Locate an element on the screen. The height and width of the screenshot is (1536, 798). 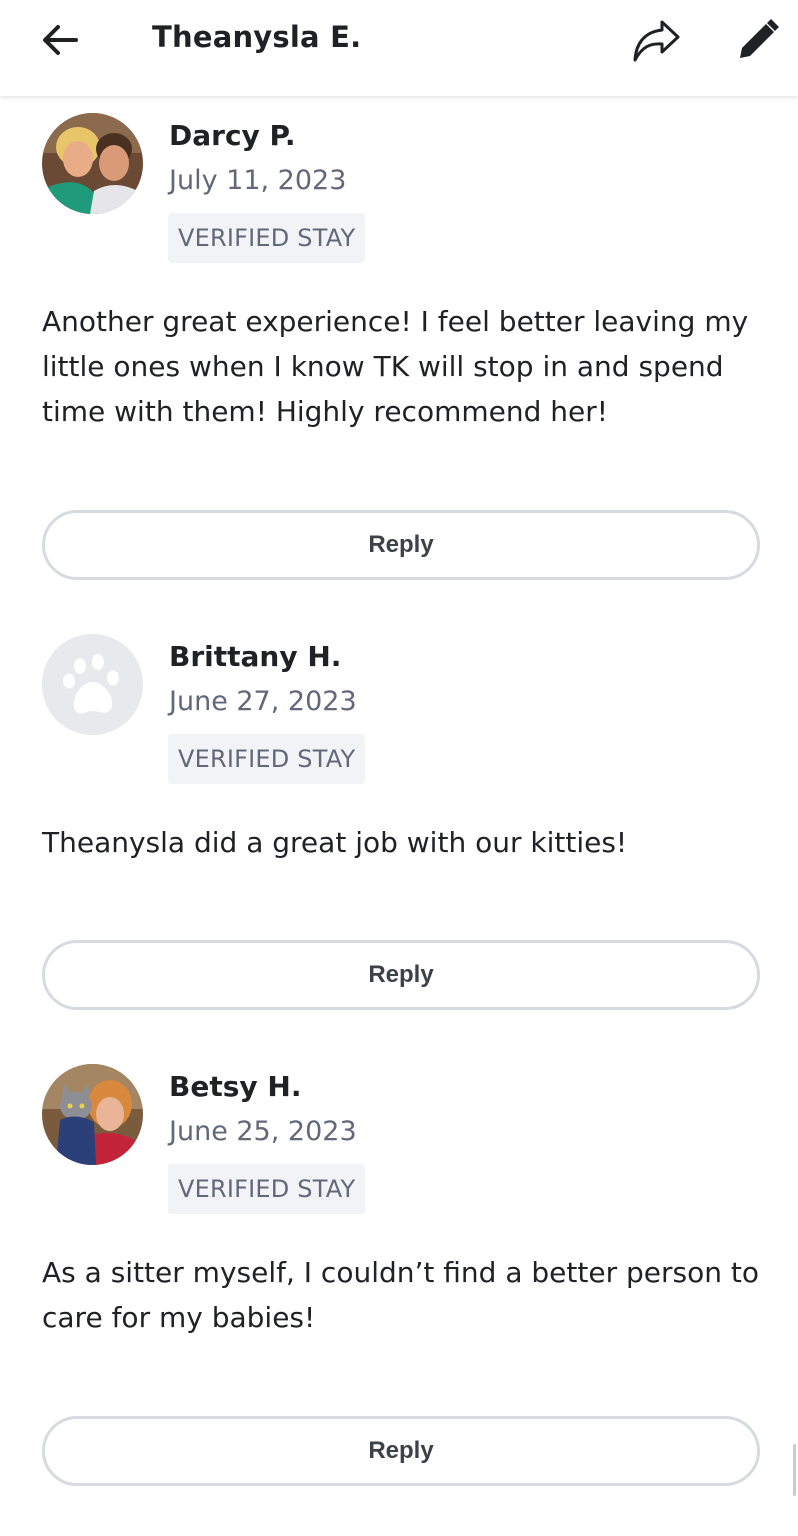
reviewer-name: Darcy P. is located at coordinates (232, 135).